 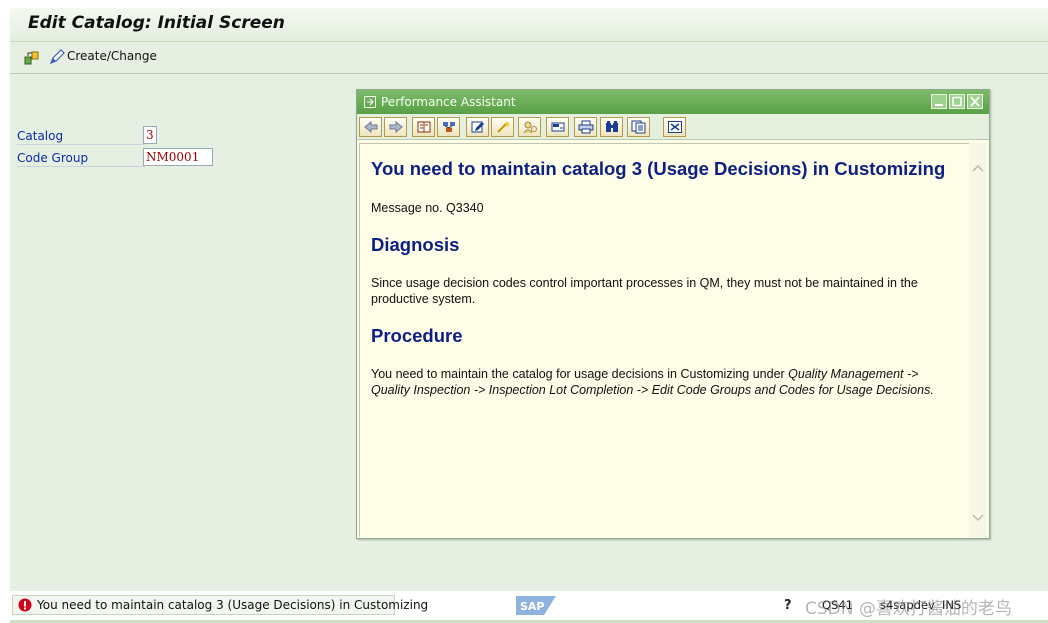 I want to click on create-change-button: Create/Change, so click(x=112, y=56).